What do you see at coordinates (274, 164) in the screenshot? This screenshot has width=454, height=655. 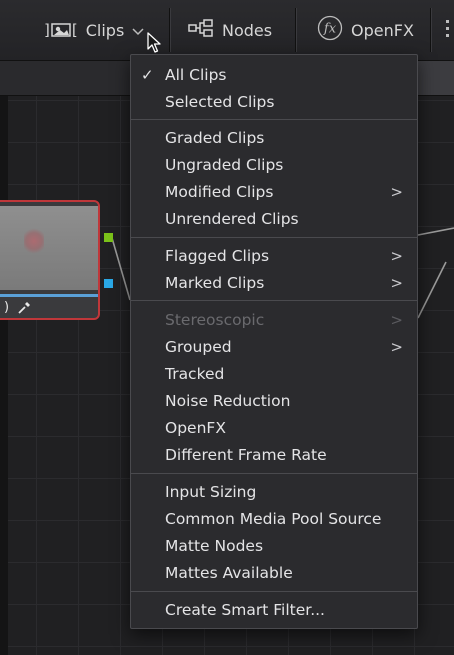 I see `menu-item-ungraded-clips: Ungraded Clips` at bounding box center [274, 164].